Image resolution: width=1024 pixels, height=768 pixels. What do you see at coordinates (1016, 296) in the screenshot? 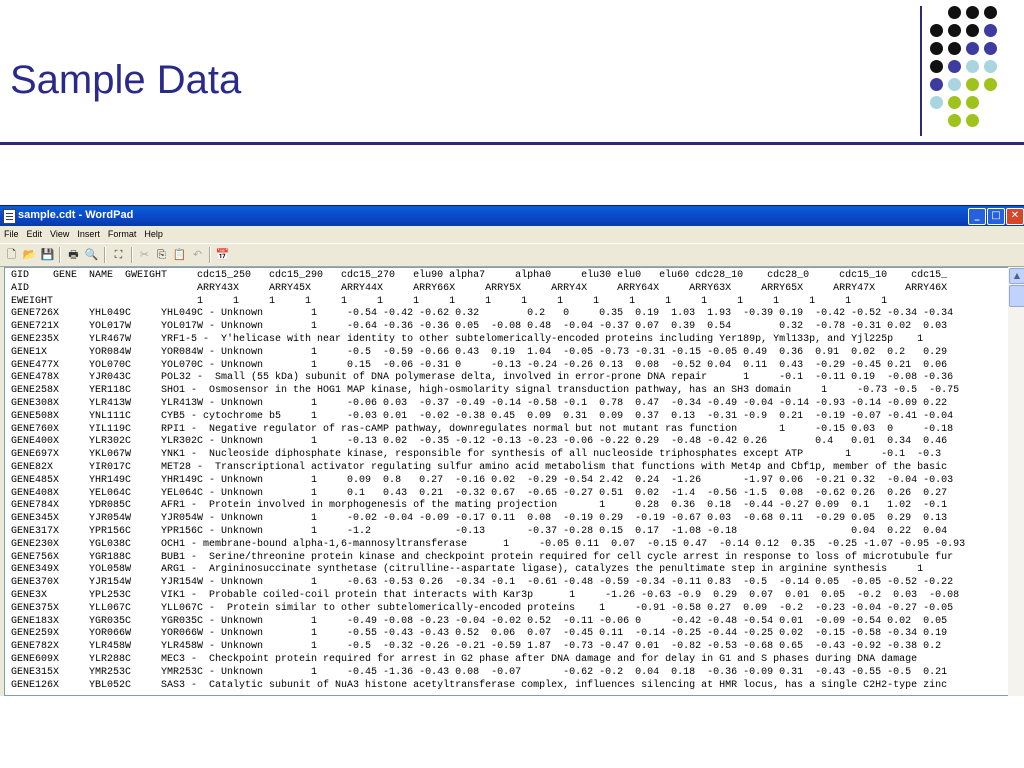
I see `scroll-thumb` at bounding box center [1016, 296].